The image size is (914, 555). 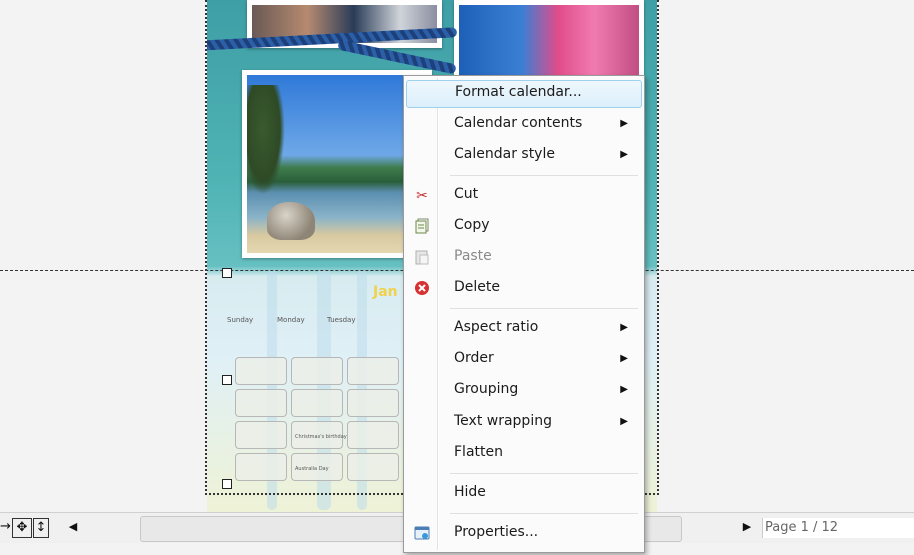 I want to click on page-indicator: Page 1 / 12, so click(x=838, y=528).